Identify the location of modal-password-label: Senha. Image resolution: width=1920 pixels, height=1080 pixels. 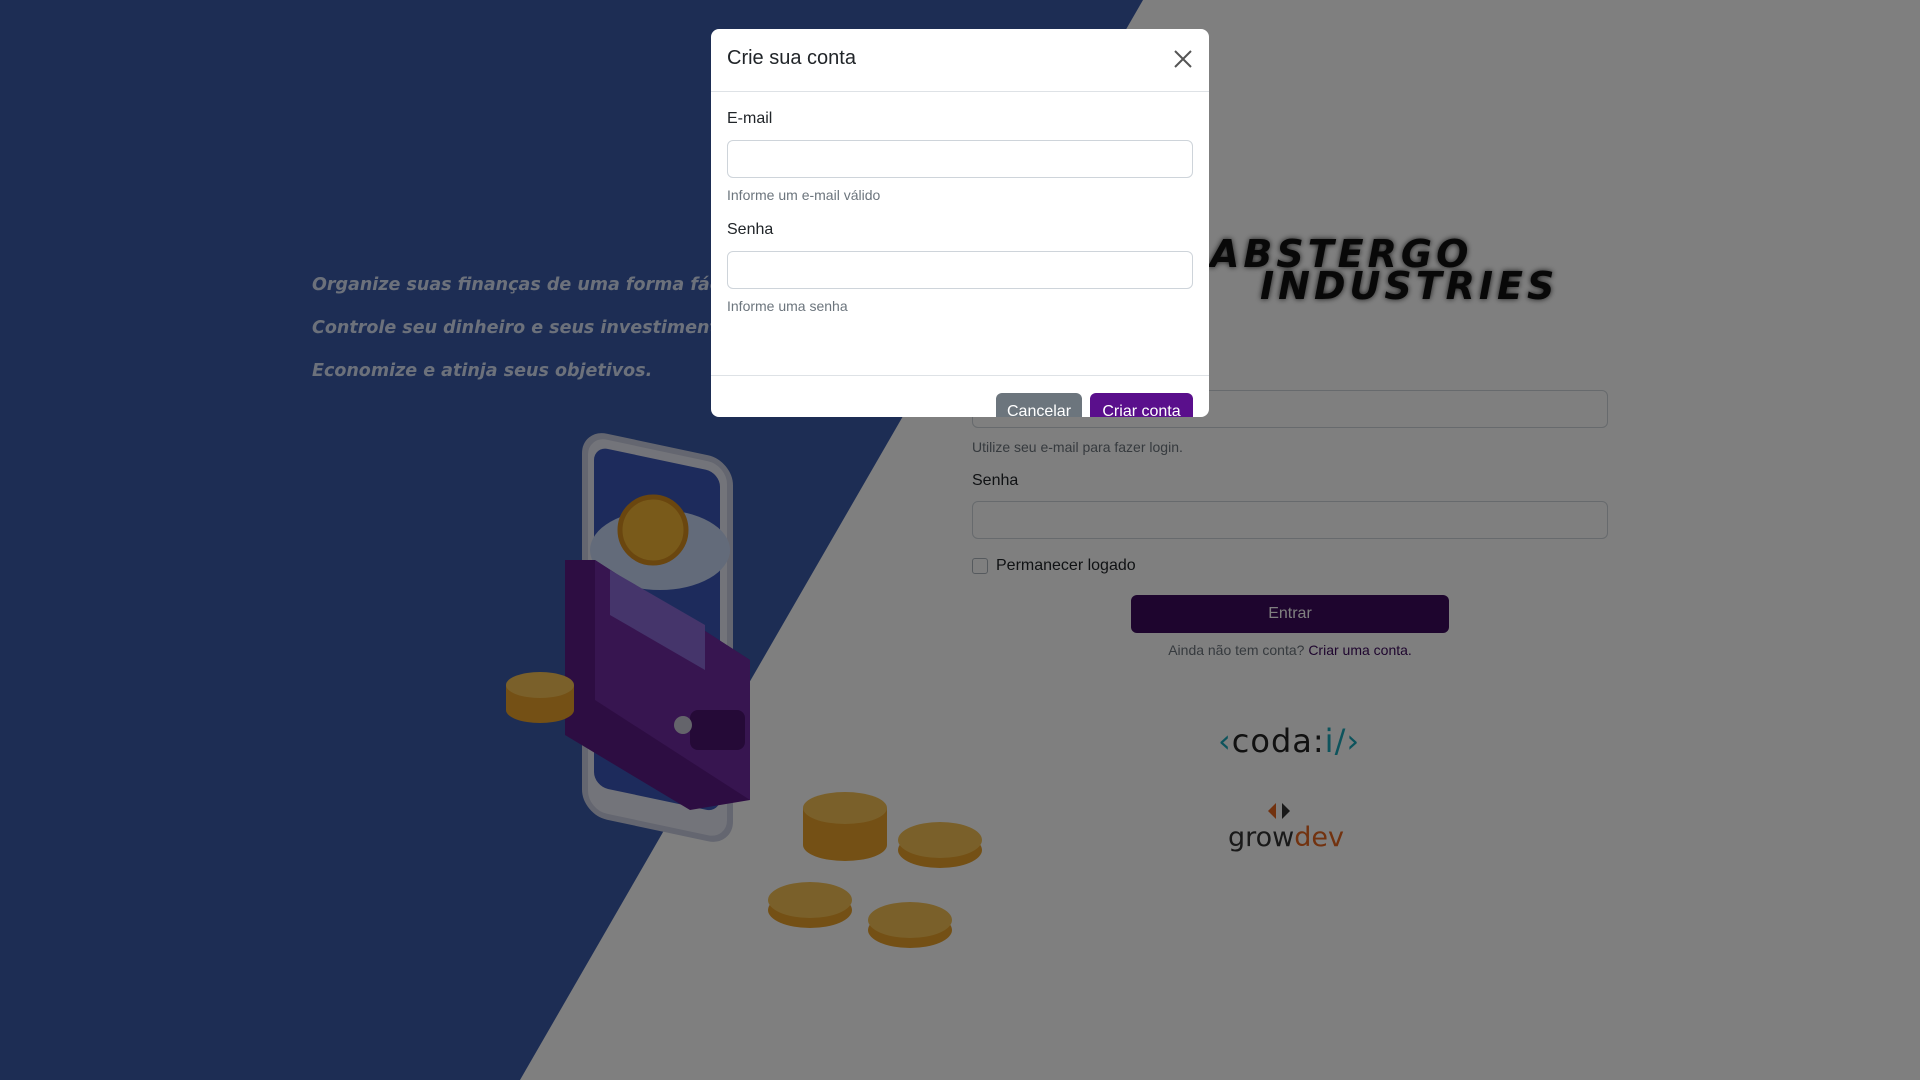
(750, 229).